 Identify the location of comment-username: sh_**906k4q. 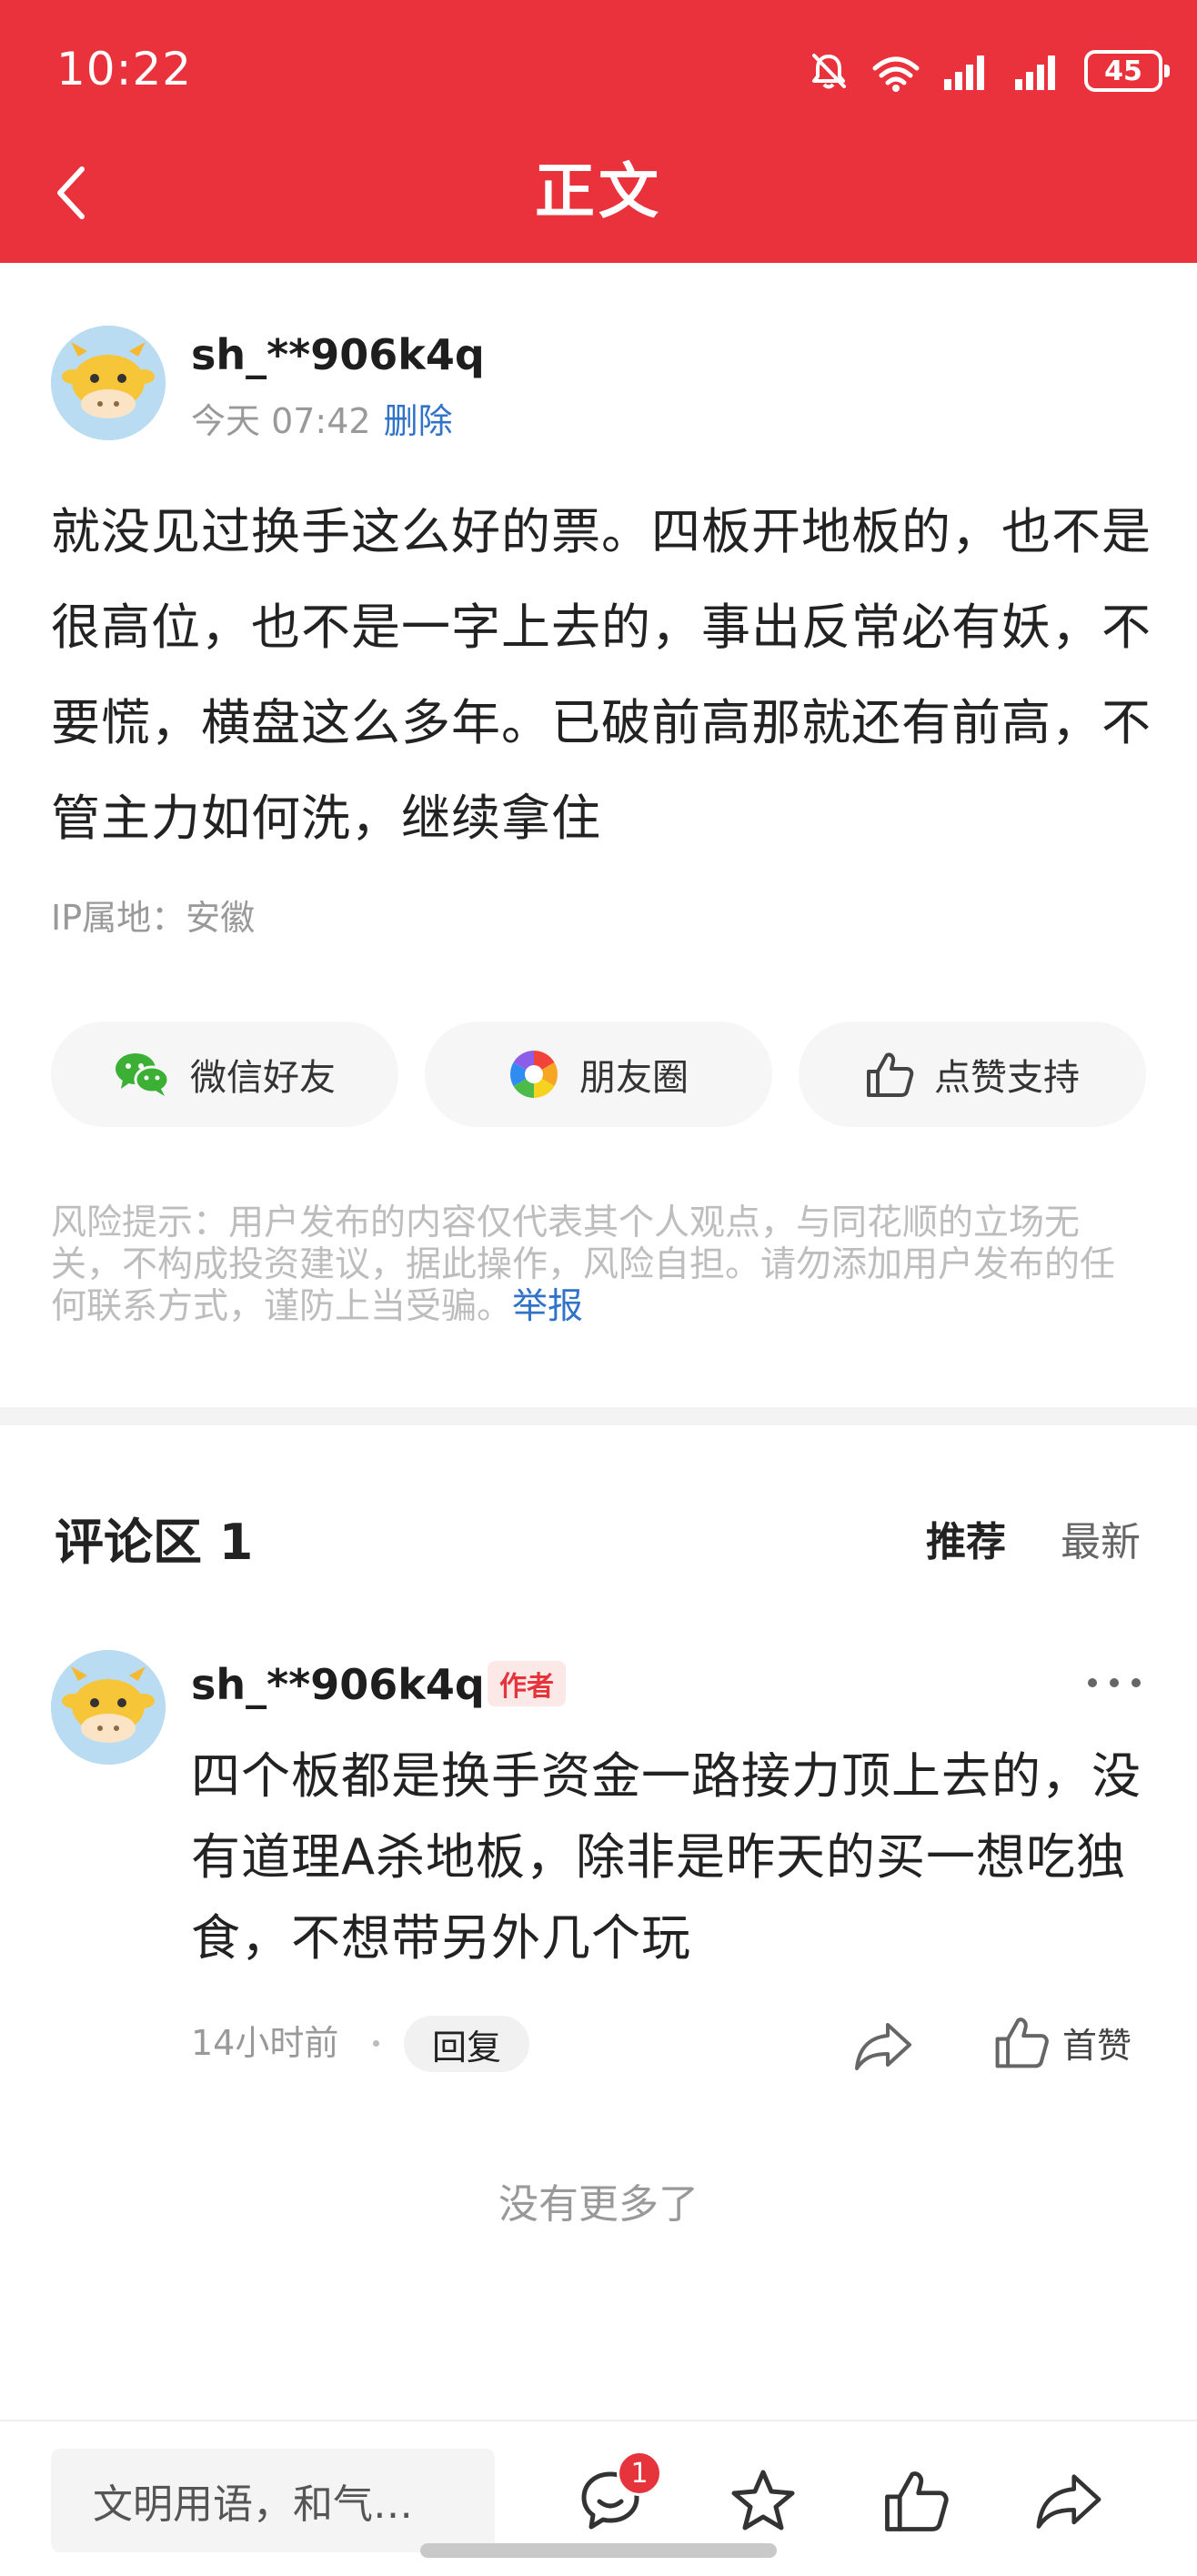
(338, 1684).